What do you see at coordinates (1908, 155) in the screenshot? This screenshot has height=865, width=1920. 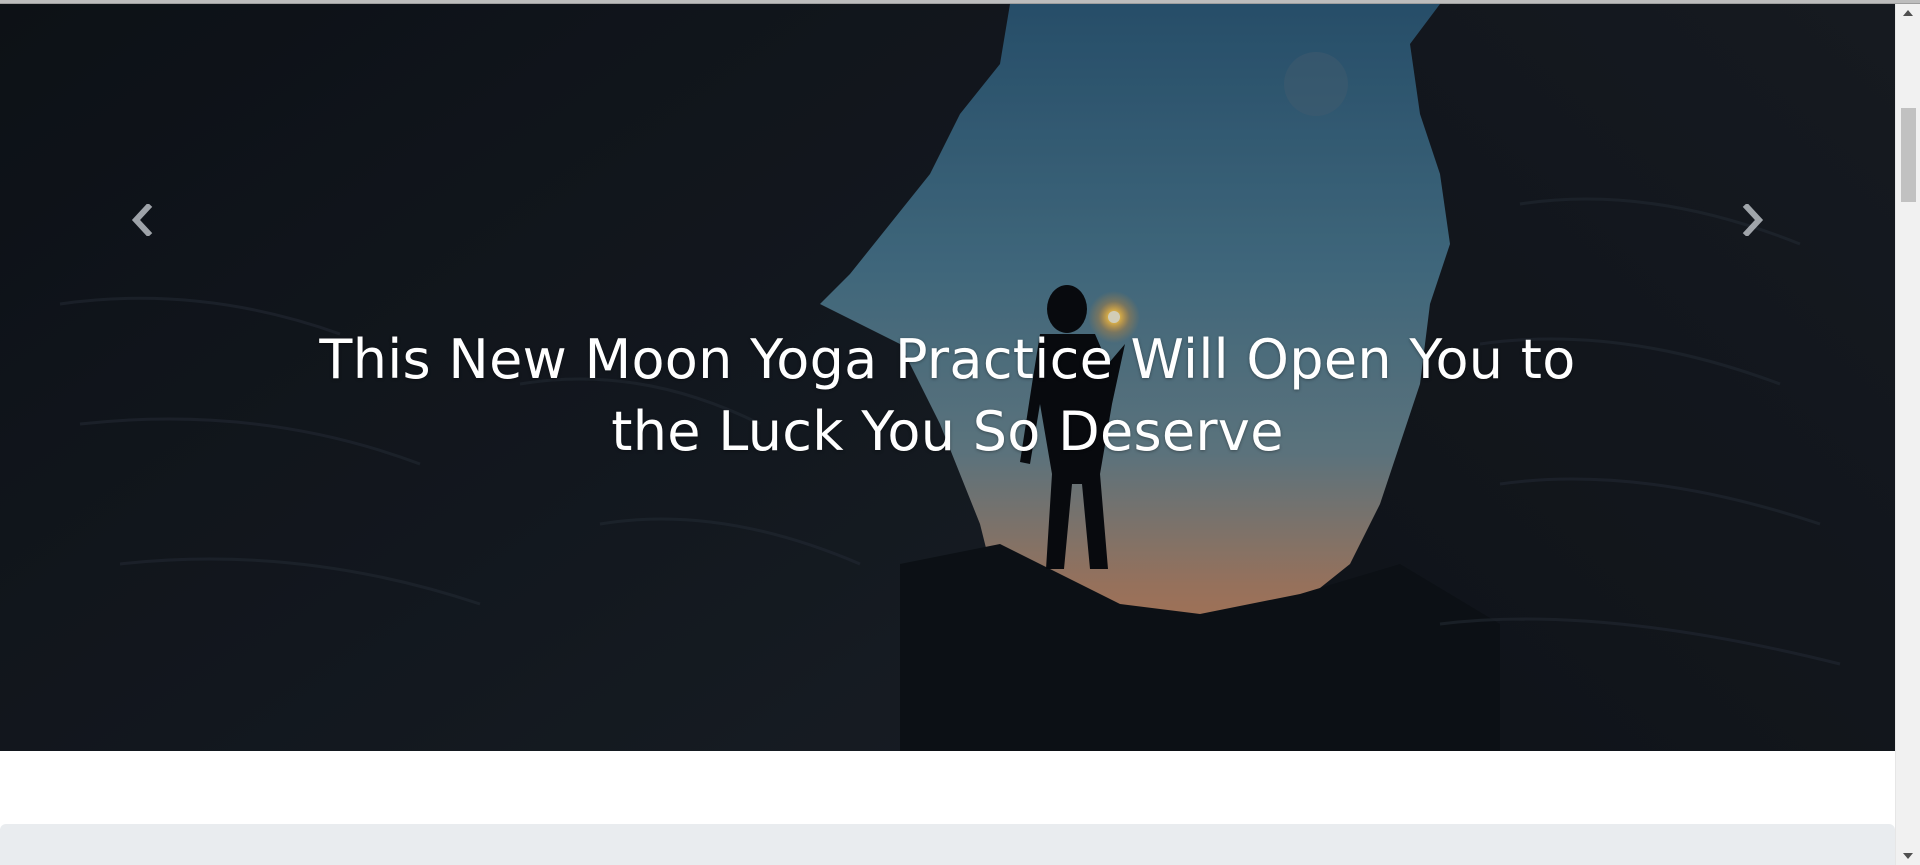 I see `scrollbar-thumb` at bounding box center [1908, 155].